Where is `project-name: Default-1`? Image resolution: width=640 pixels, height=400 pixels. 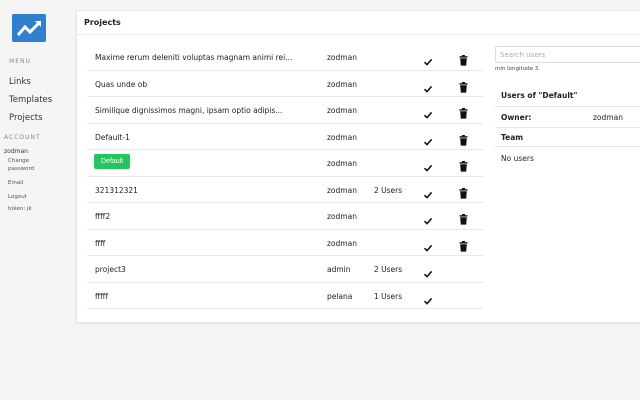 project-name: Default-1 is located at coordinates (205, 137).